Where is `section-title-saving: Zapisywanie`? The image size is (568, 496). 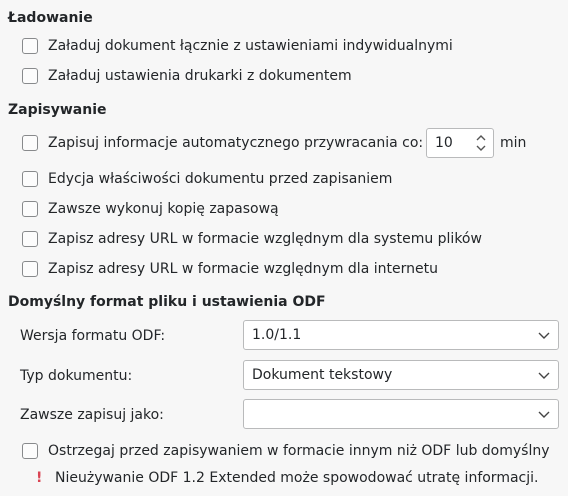 section-title-saving: Zapisywanie is located at coordinates (57, 110).